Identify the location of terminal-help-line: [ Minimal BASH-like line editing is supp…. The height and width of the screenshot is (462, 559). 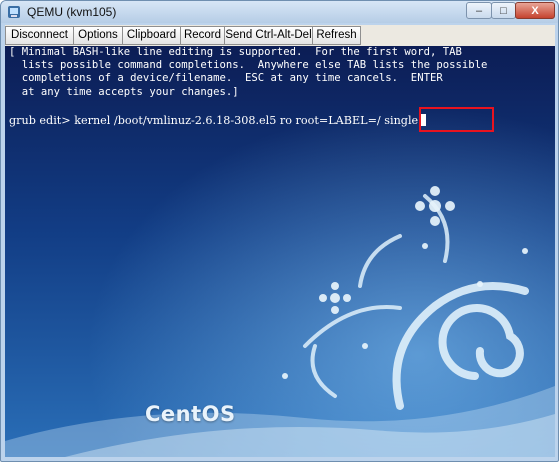
(235, 52).